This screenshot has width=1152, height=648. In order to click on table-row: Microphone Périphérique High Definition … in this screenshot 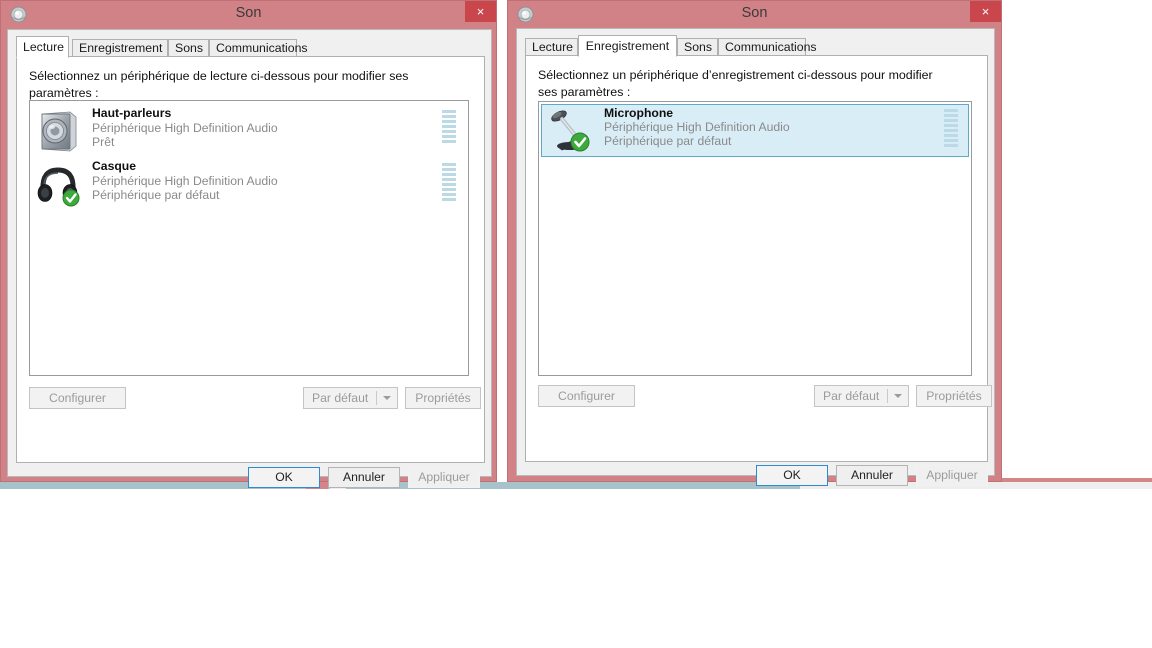, I will do `click(755, 130)`.